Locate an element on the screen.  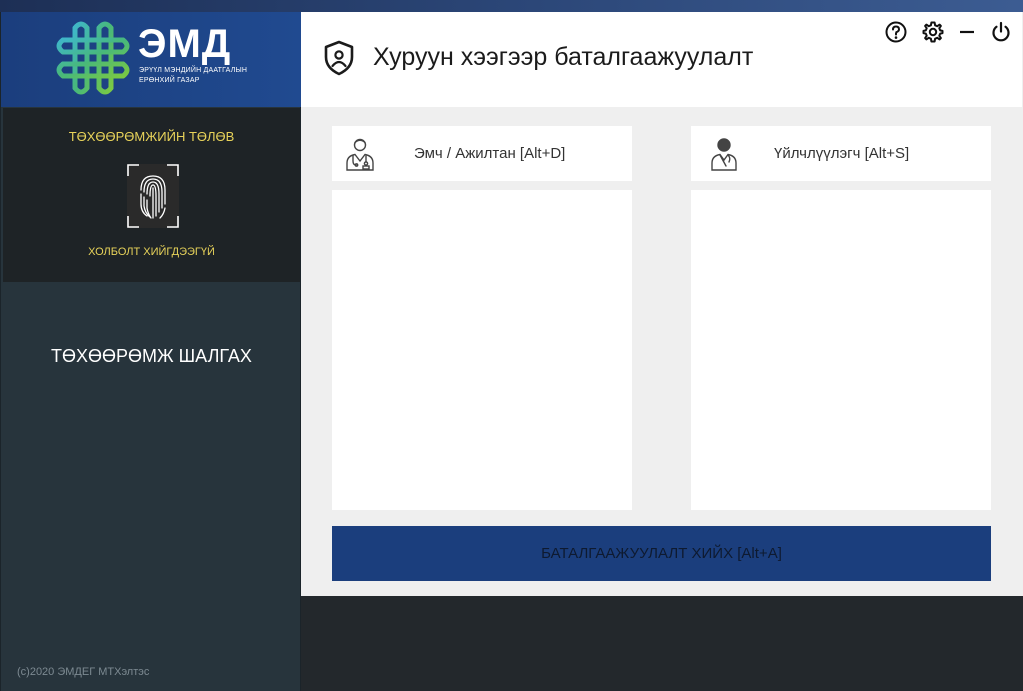
desktop-background is located at coordinates (511, 6).